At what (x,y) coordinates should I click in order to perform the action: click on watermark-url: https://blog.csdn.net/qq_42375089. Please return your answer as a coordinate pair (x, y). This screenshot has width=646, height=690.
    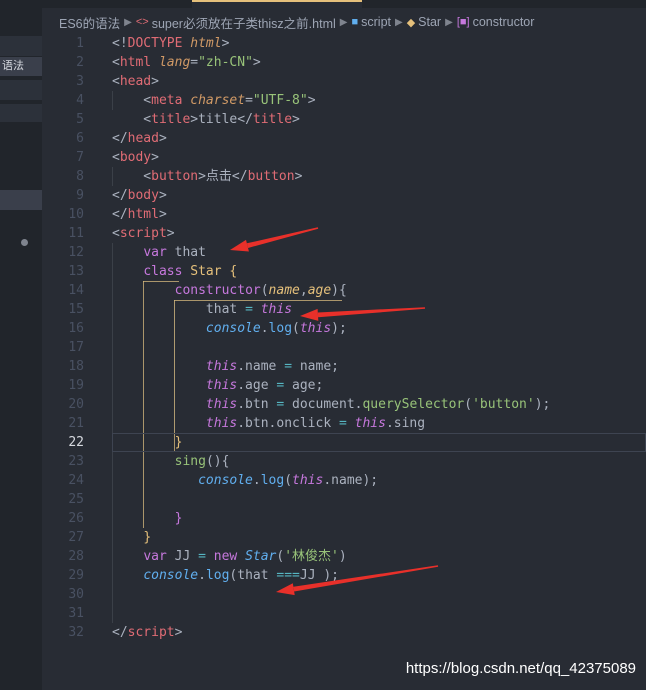
    Looking at the image, I should click on (520, 668).